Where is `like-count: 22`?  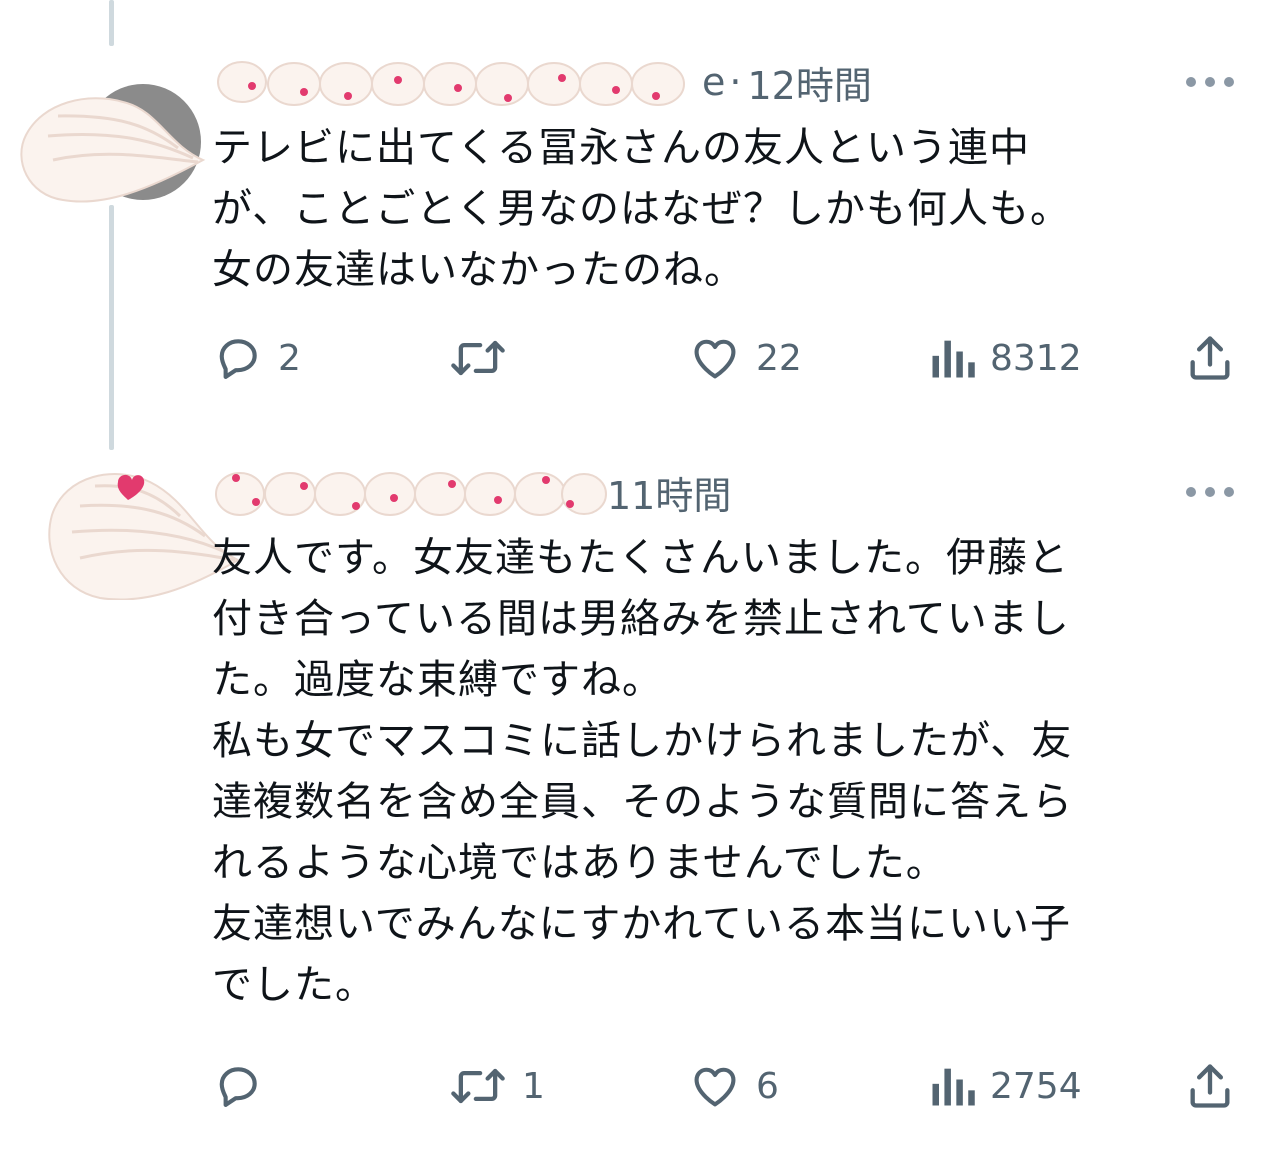
like-count: 22 is located at coordinates (779, 358).